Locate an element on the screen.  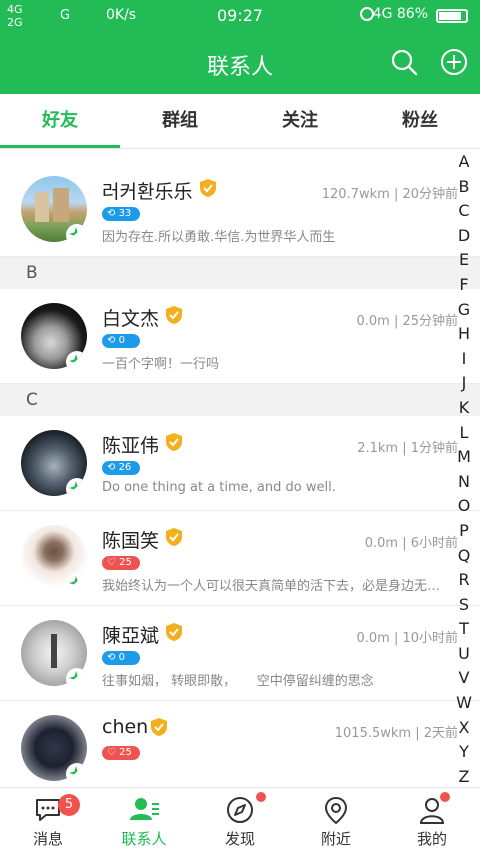
bottom-nav: 5 消息 联系人 发现 附近 我的 is located at coordinates (240, 820).